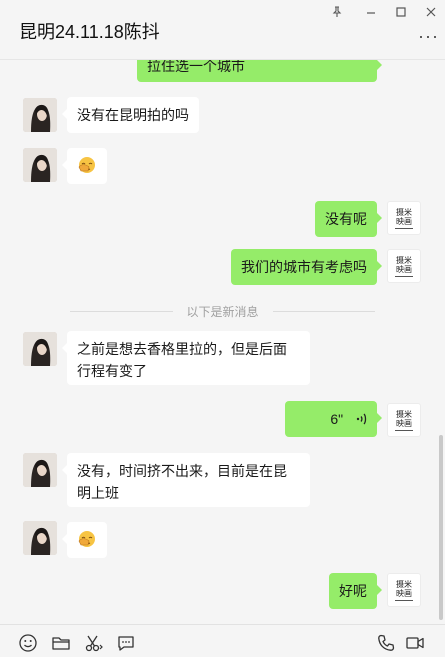 This screenshot has height=657, width=445. Describe the element at coordinates (431, 12) in the screenshot. I see `close-icon` at that location.